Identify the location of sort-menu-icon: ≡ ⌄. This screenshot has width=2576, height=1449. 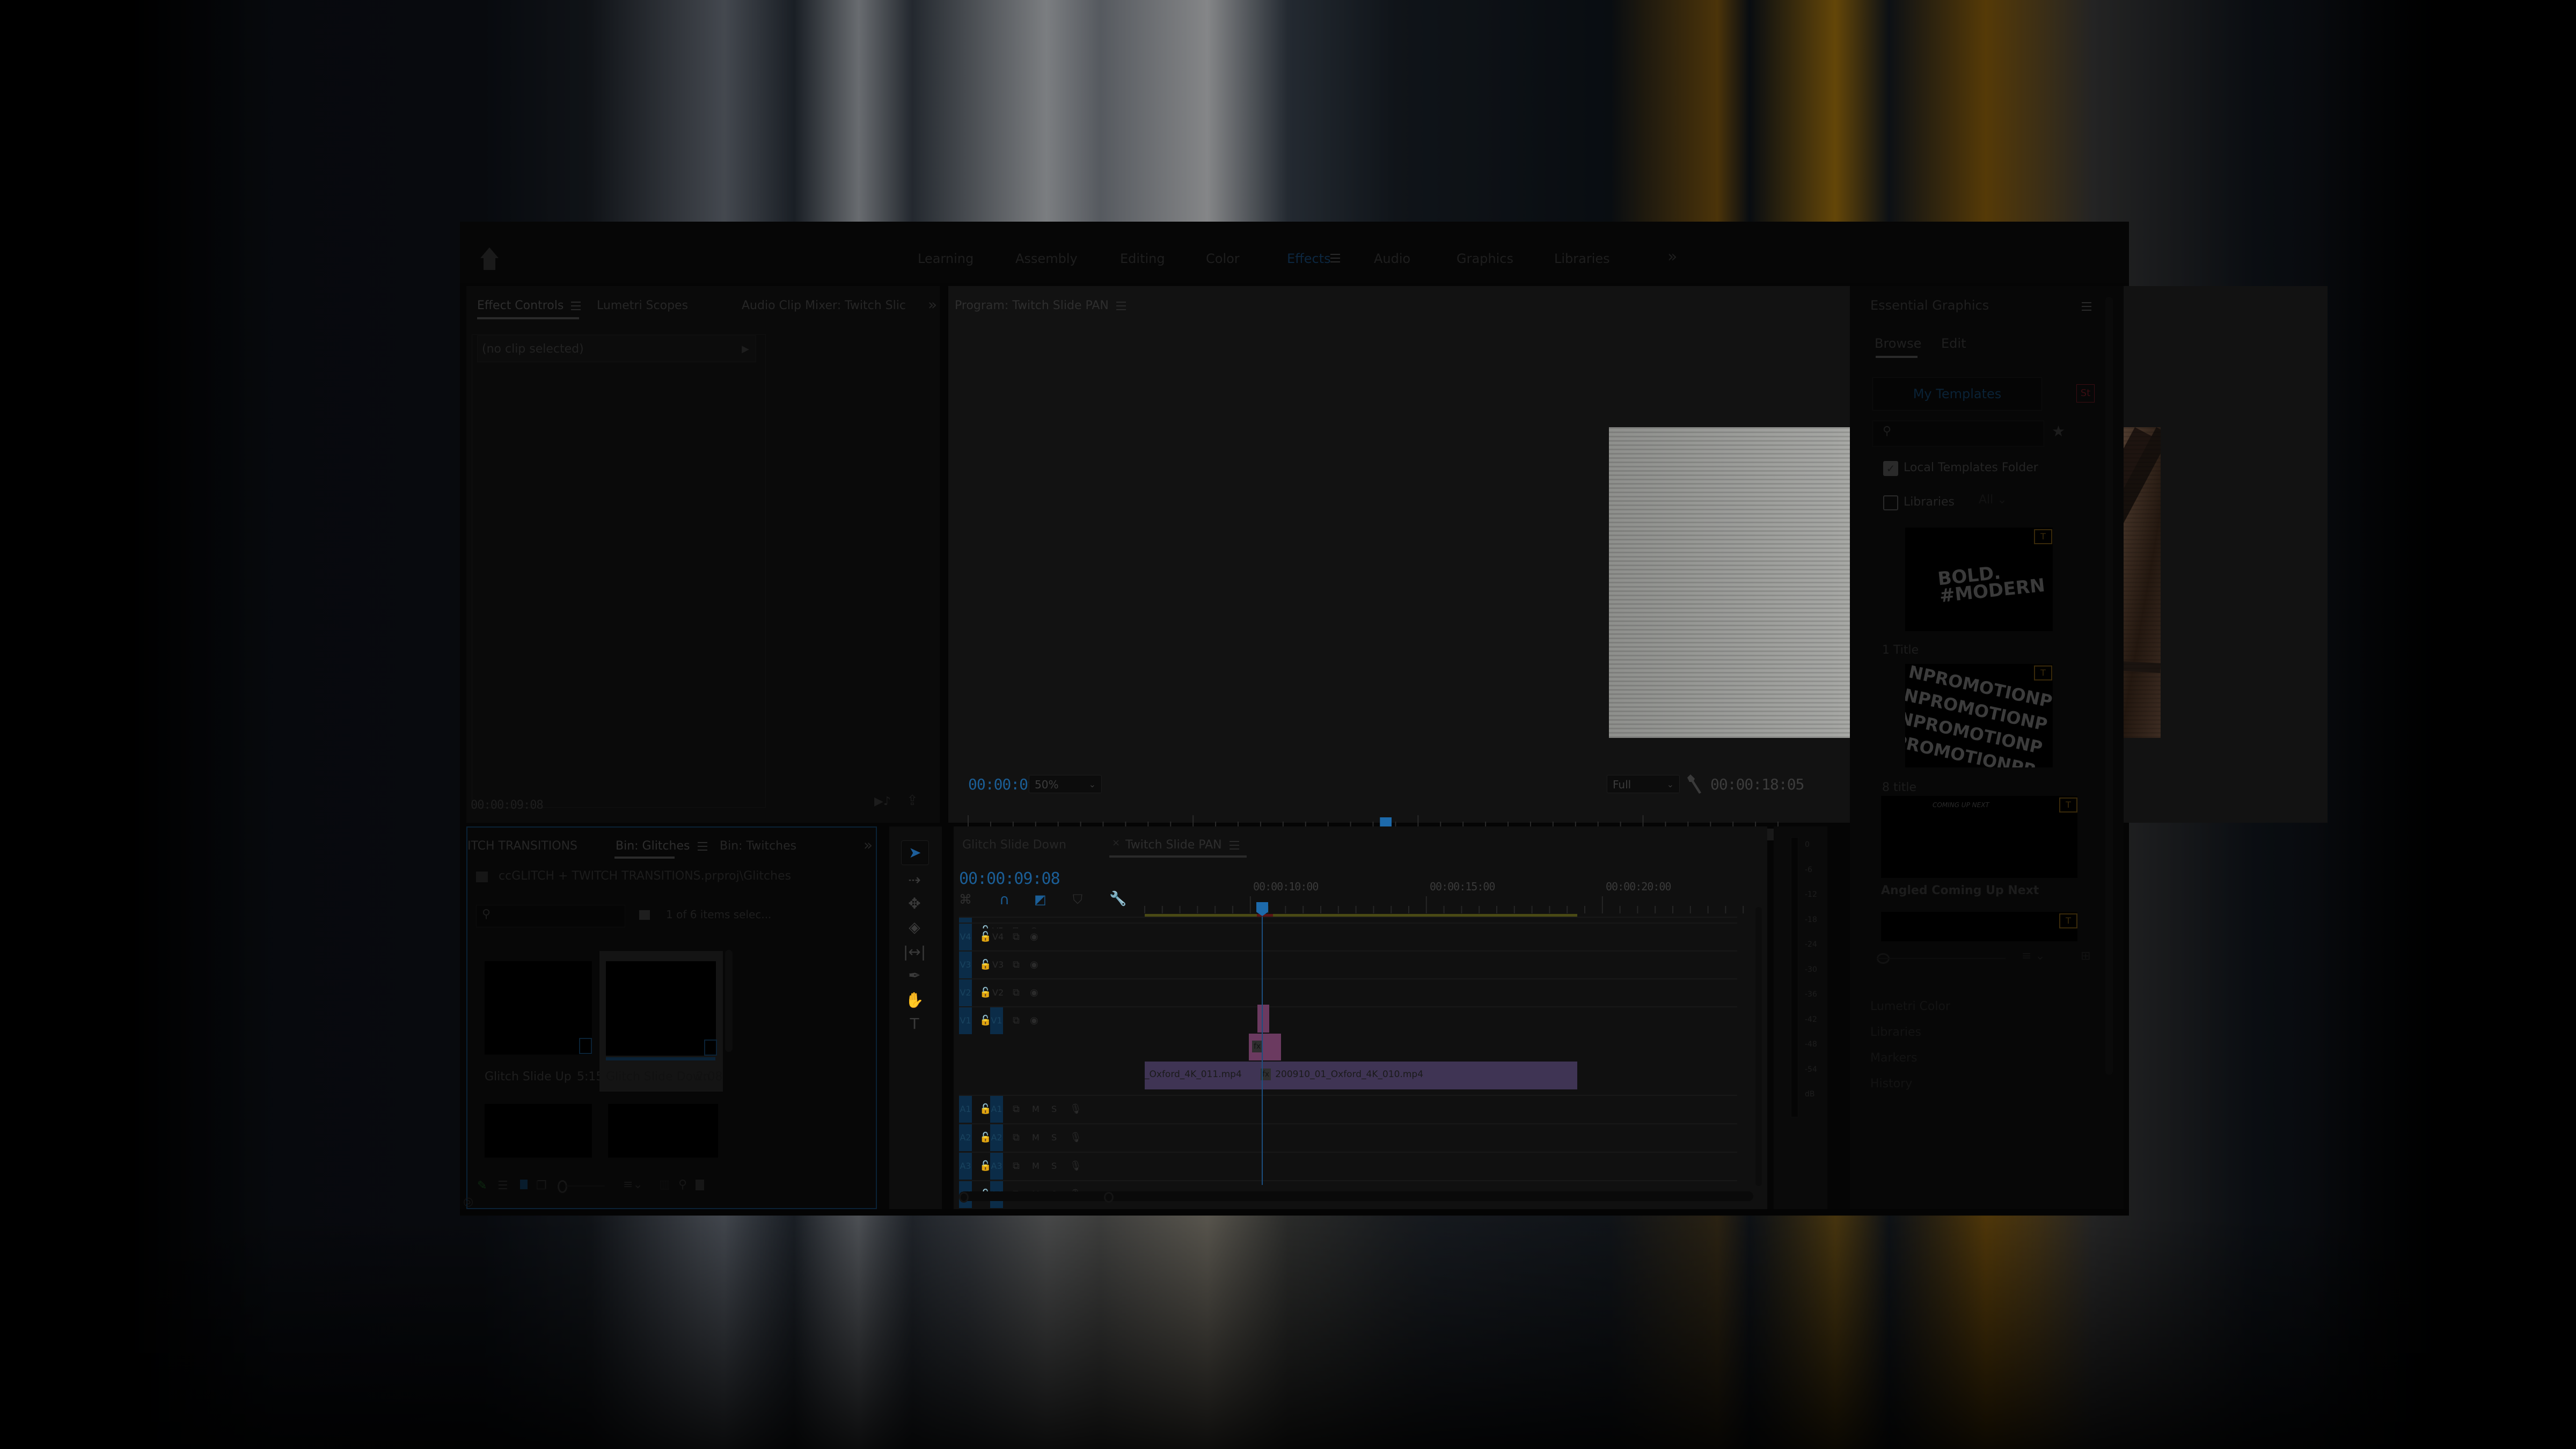
(2033, 956).